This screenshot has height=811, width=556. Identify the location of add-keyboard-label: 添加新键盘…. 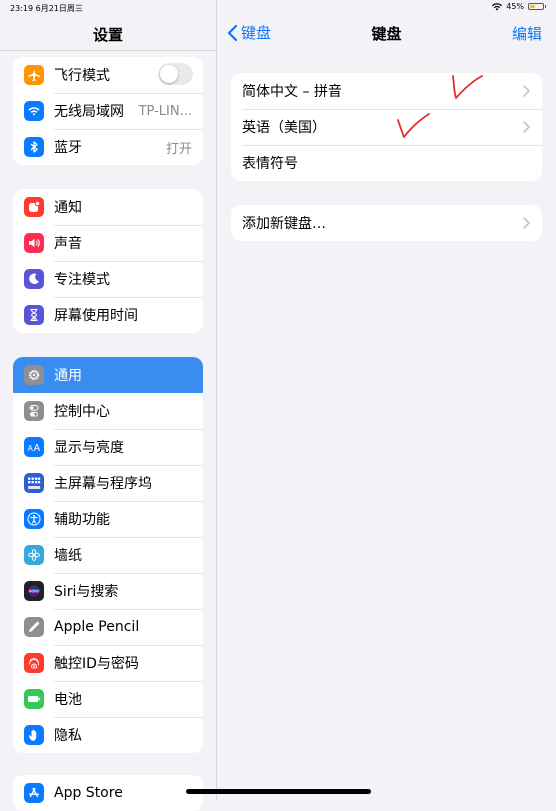
(284, 224).